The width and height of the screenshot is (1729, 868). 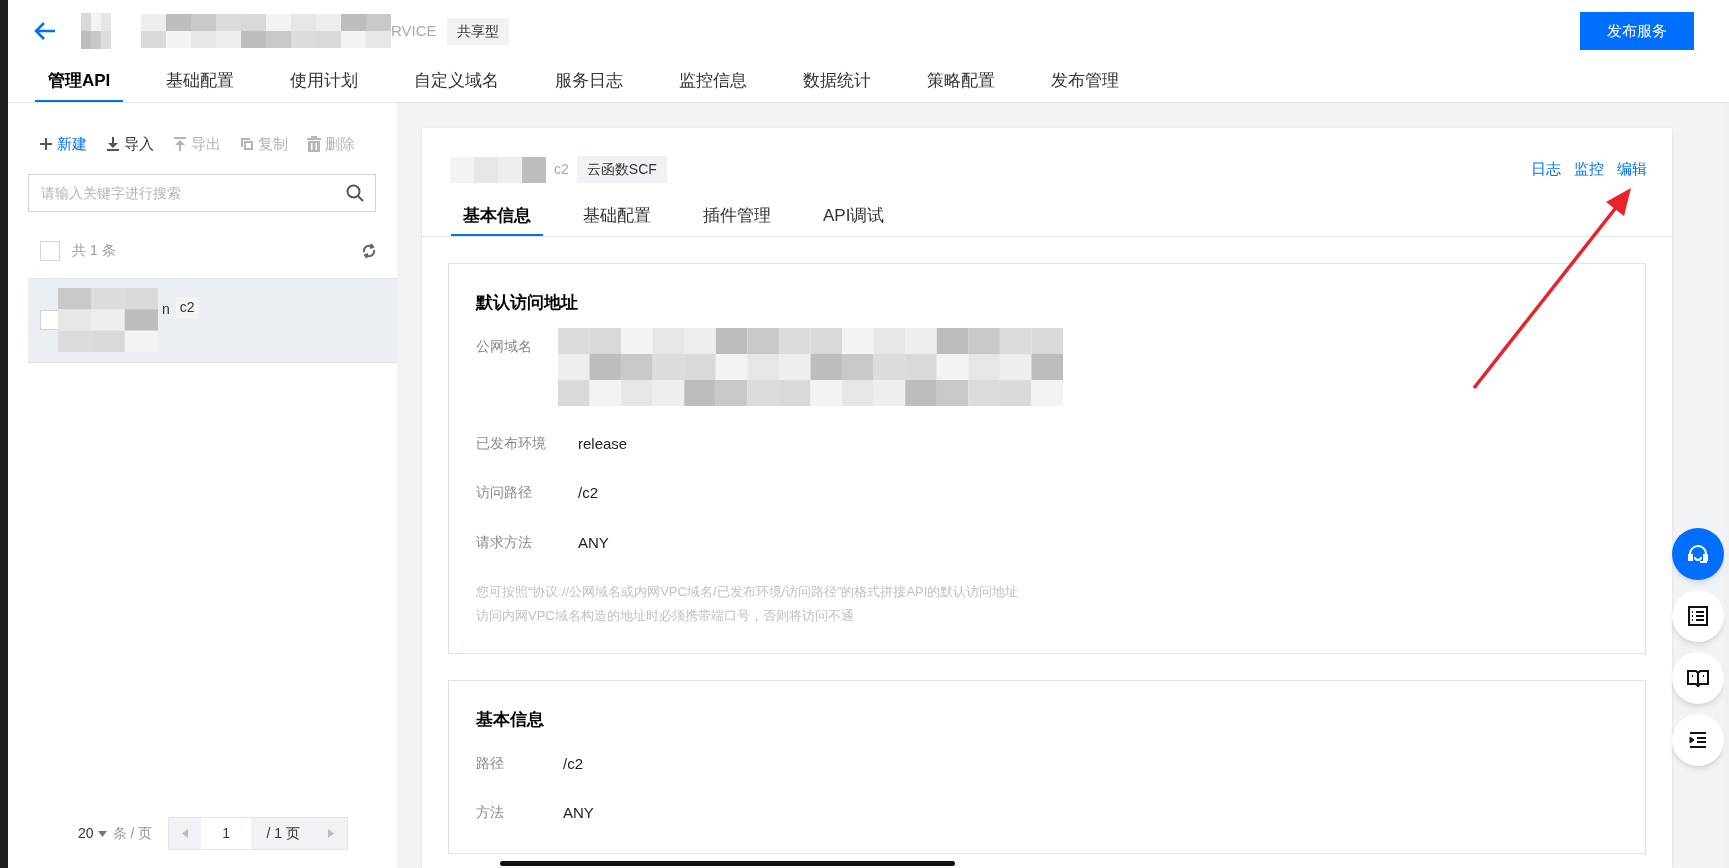 What do you see at coordinates (748, 592) in the screenshot?
I see `hint-text: 您可按照“协议://公网域名或内网VPC域名/已发布环境/访问路径”的格式拼接API的默认访问地址` at bounding box center [748, 592].